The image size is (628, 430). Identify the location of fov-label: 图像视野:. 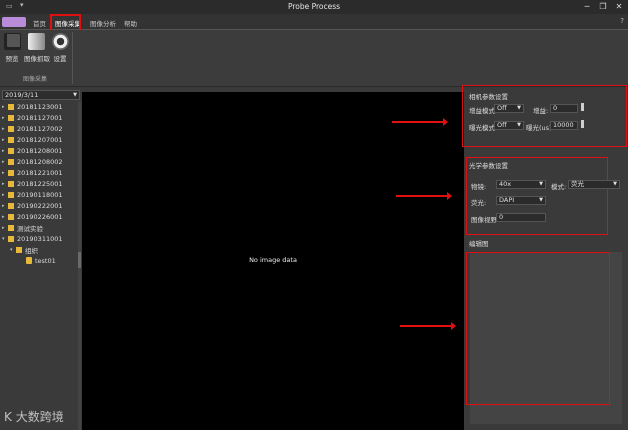
(485, 220).